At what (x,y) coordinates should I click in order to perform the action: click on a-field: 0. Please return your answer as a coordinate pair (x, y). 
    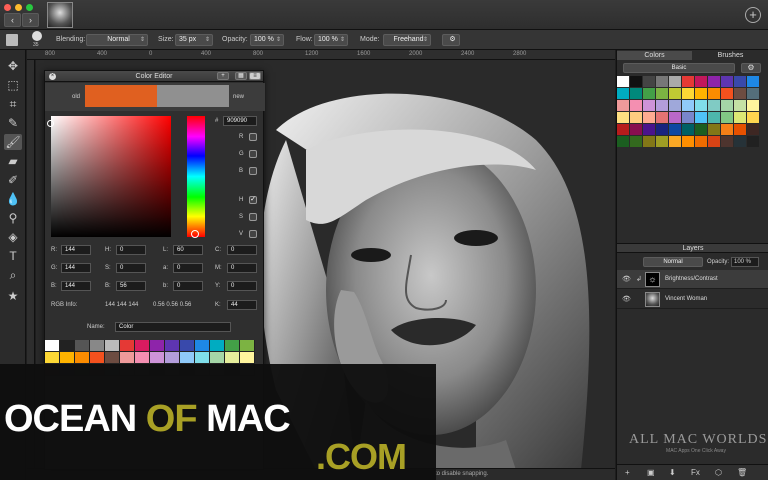
    Looking at the image, I should click on (188, 268).